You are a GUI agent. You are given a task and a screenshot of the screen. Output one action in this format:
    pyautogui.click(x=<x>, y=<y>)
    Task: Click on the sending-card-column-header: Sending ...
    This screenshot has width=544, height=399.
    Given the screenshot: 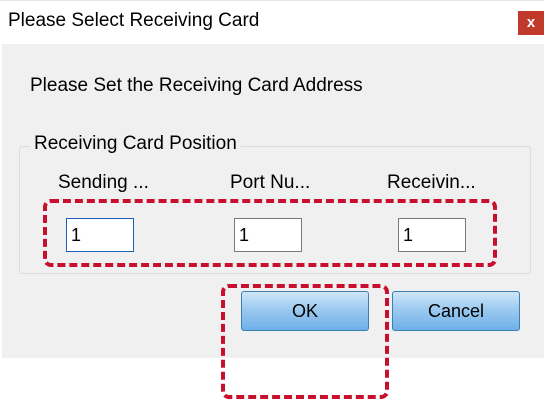 What is the action you would take?
    pyautogui.click(x=103, y=182)
    